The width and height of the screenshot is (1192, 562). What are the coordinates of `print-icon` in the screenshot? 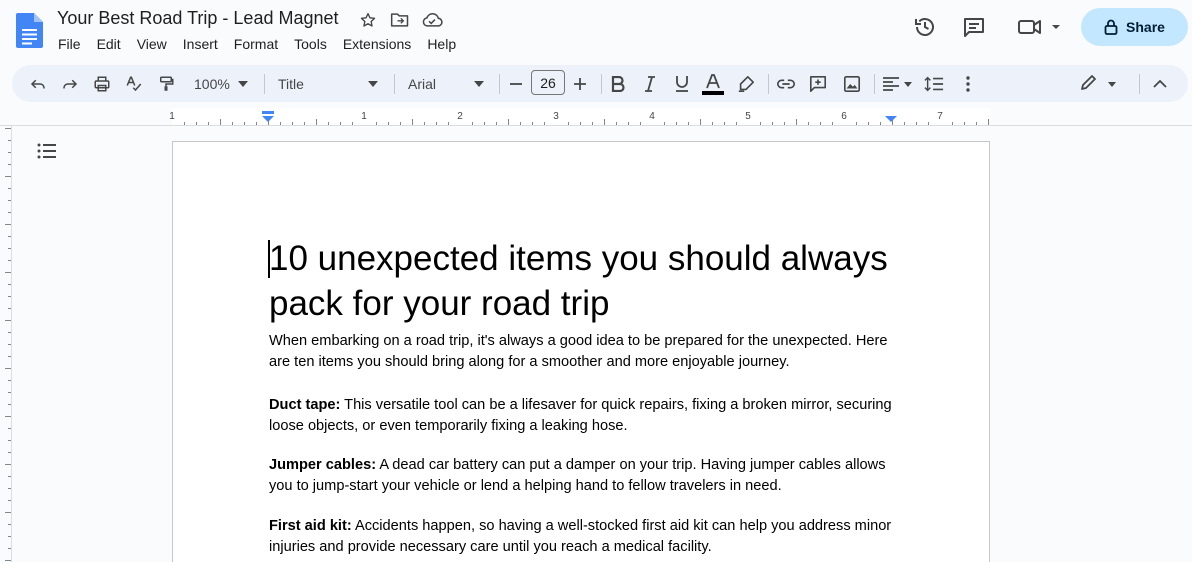 It's located at (102, 83).